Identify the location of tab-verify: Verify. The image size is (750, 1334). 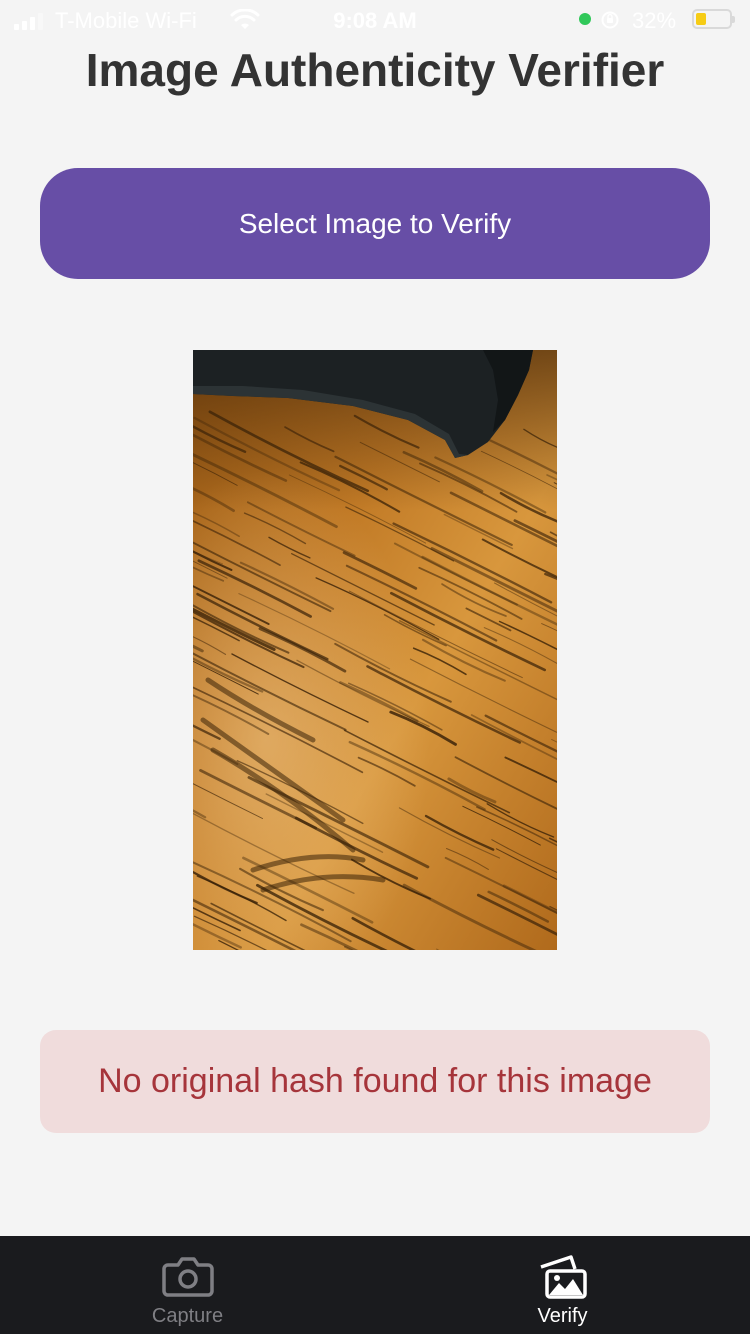
(562, 1285).